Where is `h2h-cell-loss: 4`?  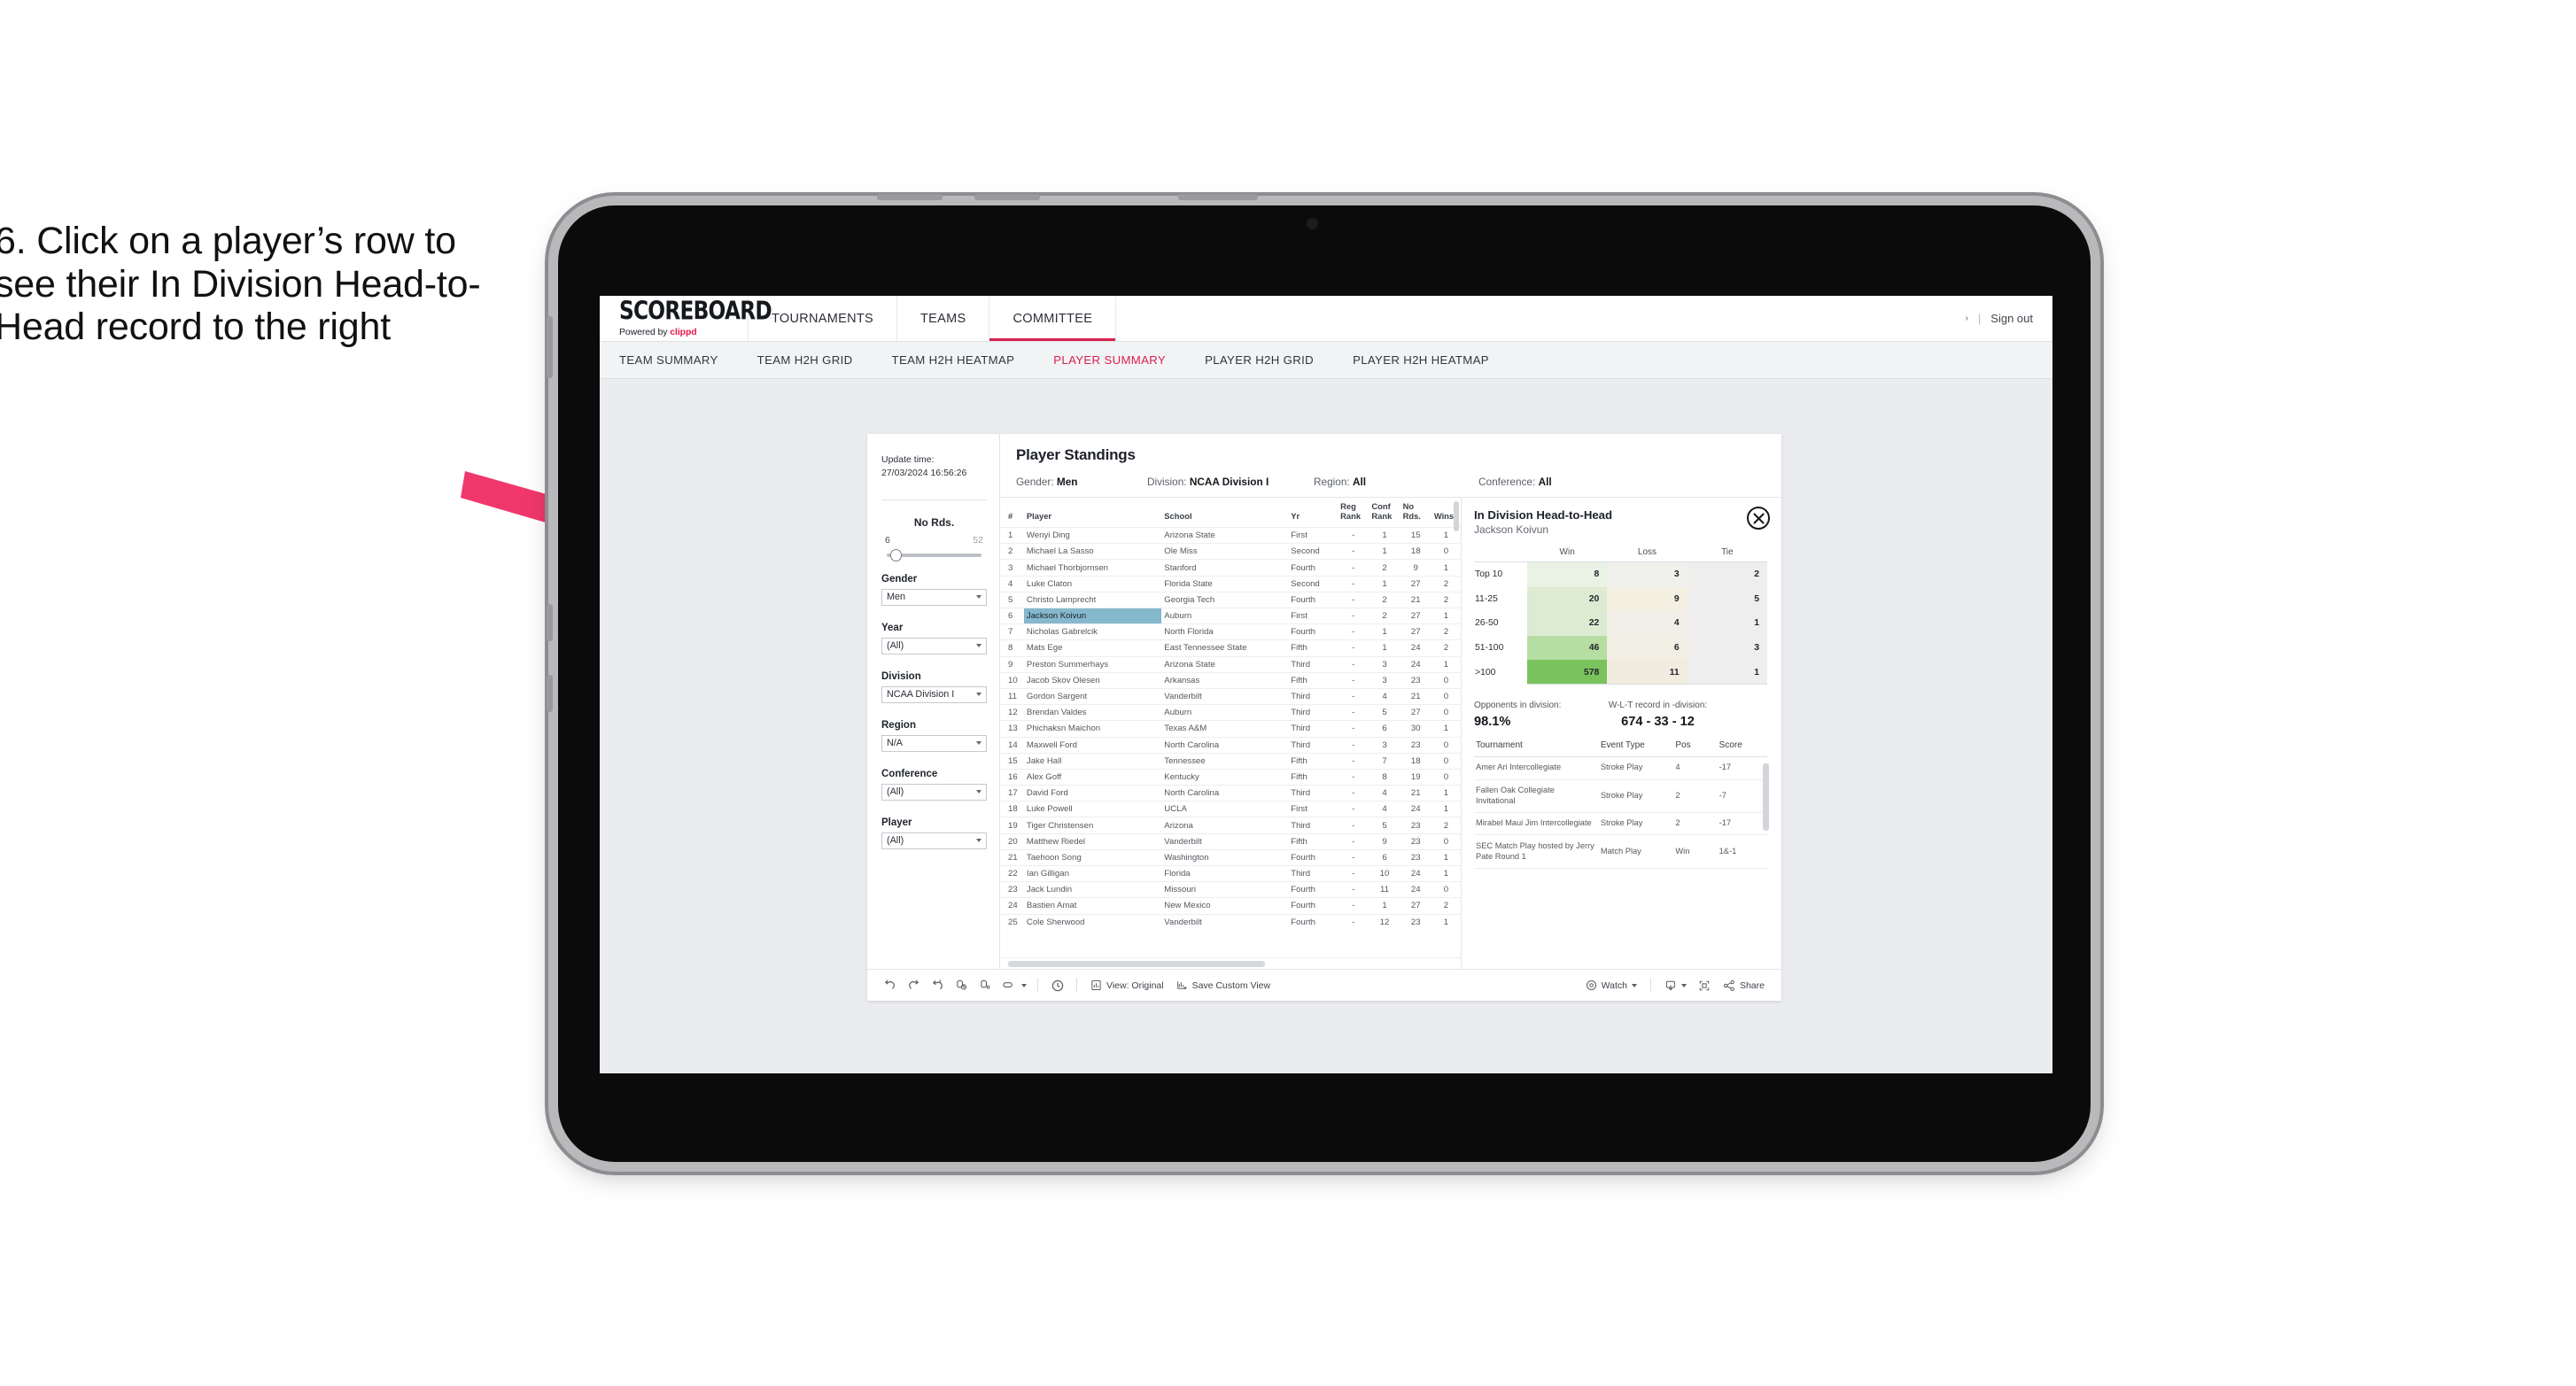 h2h-cell-loss: 4 is located at coordinates (1647, 623).